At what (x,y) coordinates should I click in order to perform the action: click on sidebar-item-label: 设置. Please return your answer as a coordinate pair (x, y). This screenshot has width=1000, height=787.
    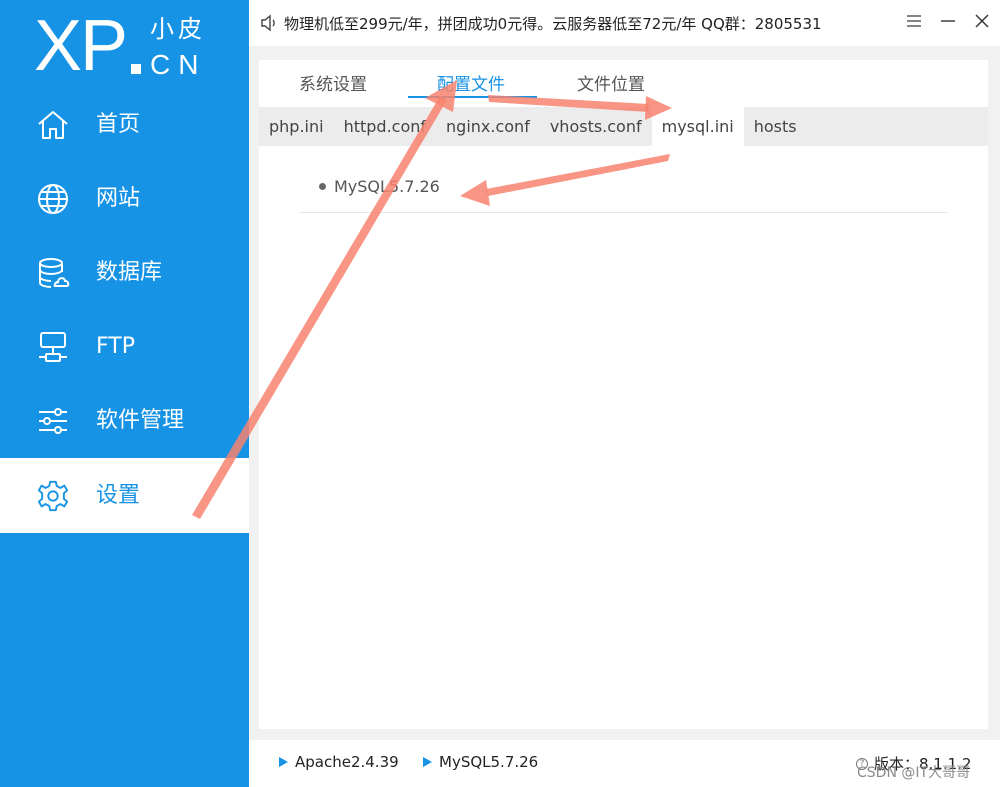
    Looking at the image, I should click on (118, 495).